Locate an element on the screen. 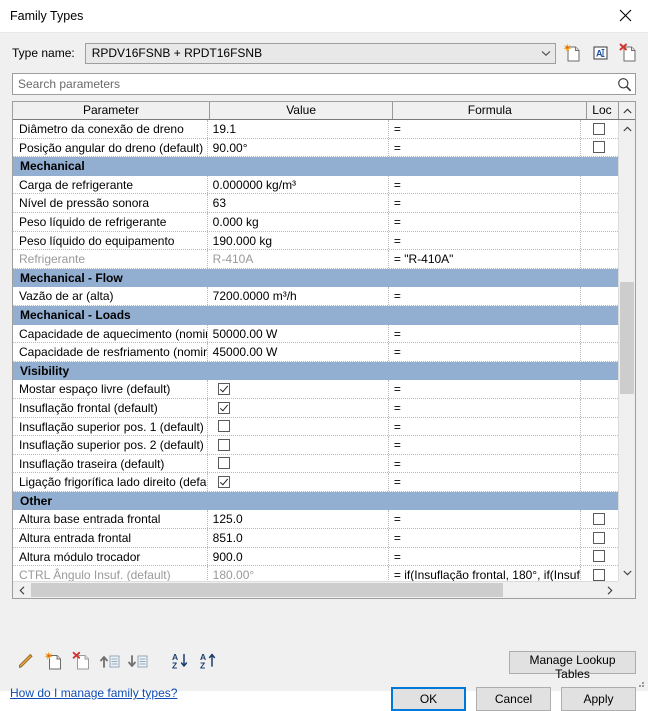 This screenshot has height=711, width=648. sort-descending-button: A Z is located at coordinates (180, 661).